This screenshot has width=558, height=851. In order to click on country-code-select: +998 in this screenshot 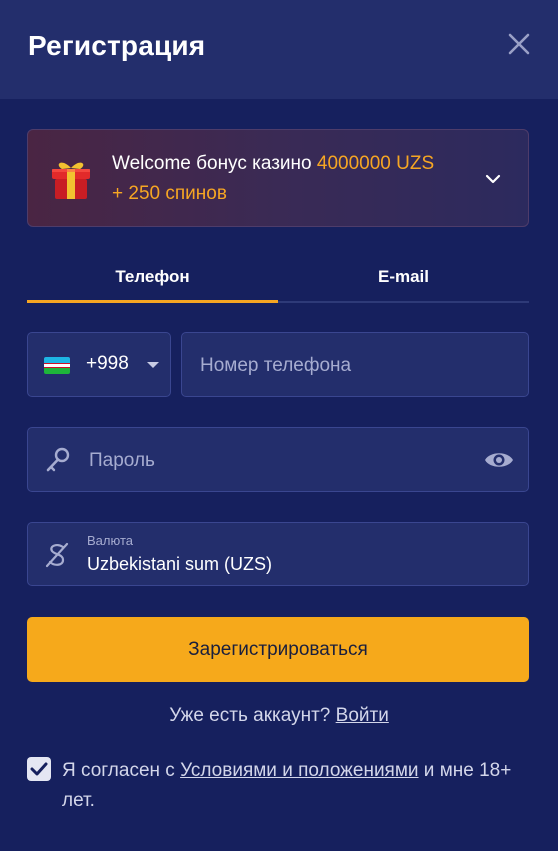, I will do `click(99, 364)`.